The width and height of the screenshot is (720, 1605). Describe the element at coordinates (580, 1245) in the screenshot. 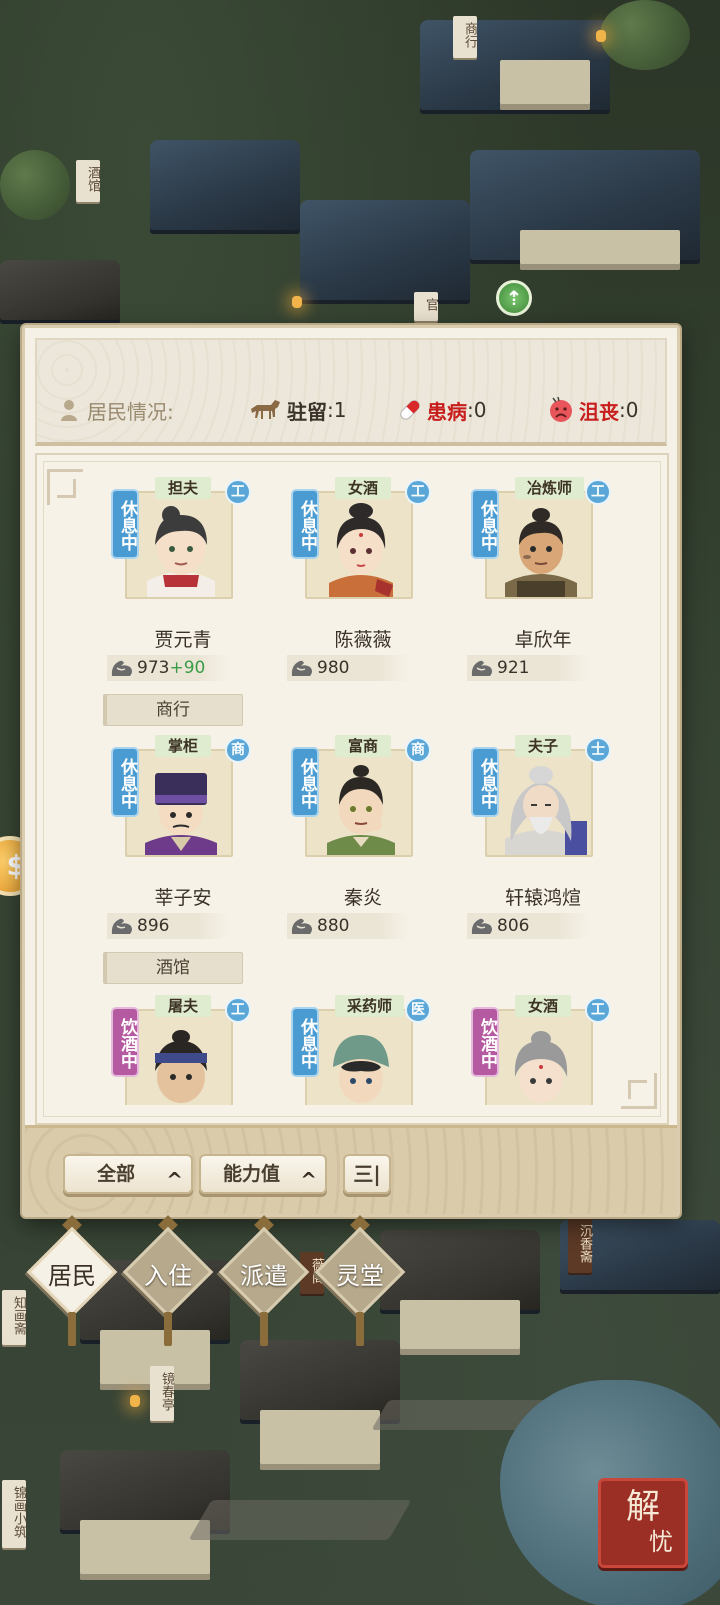

I see `map-sign-chenxiangzhai: 沉香斋` at that location.